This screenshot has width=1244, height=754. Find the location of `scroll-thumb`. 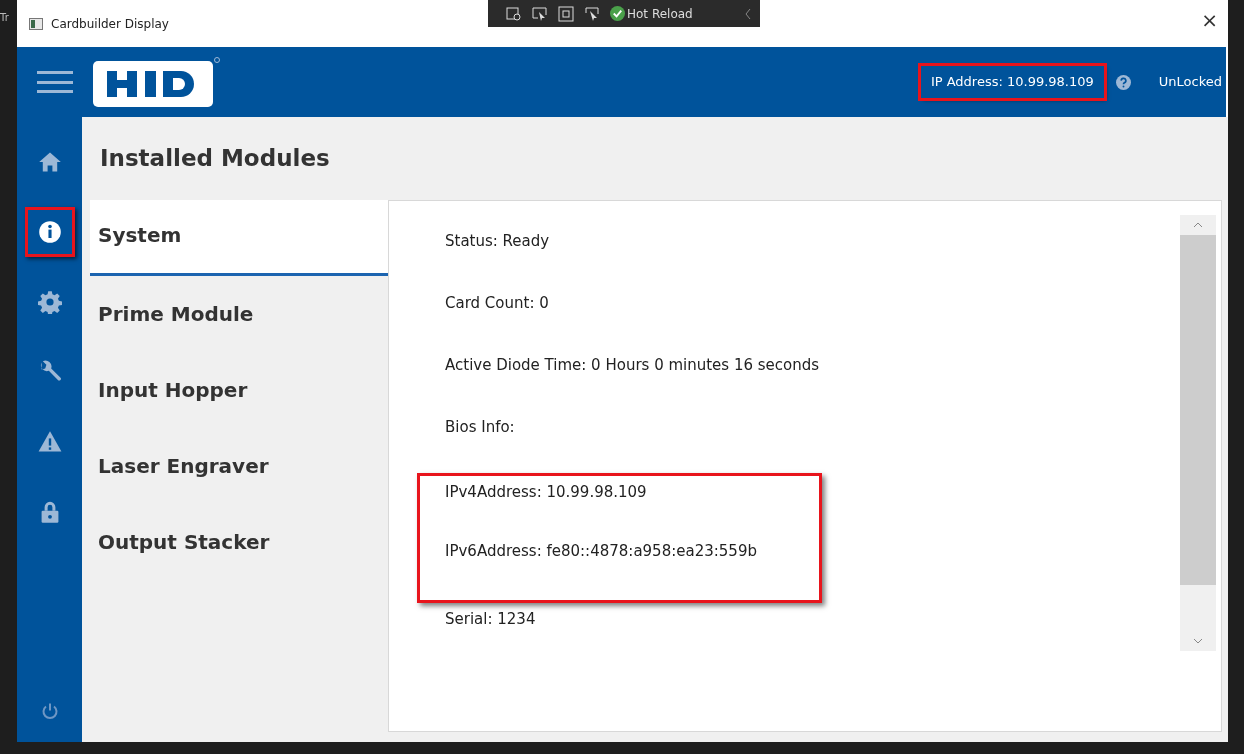

scroll-thumb is located at coordinates (1198, 410).